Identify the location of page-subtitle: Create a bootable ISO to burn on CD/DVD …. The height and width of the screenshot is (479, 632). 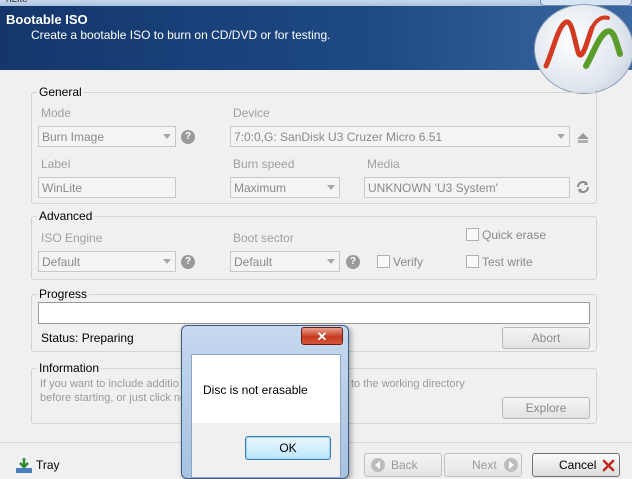
(181, 35).